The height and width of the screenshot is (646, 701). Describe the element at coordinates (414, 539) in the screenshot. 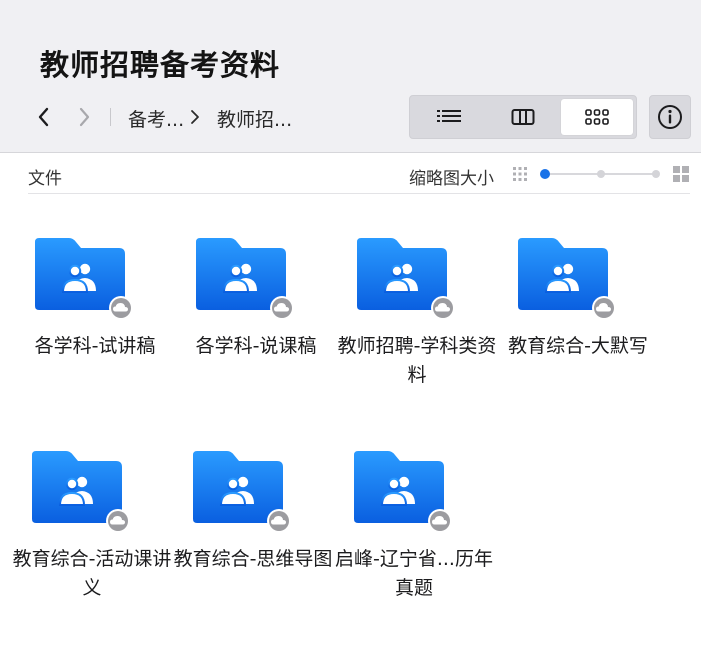

I see `folder-item: 启峰-辽宁省...历年真题` at that location.